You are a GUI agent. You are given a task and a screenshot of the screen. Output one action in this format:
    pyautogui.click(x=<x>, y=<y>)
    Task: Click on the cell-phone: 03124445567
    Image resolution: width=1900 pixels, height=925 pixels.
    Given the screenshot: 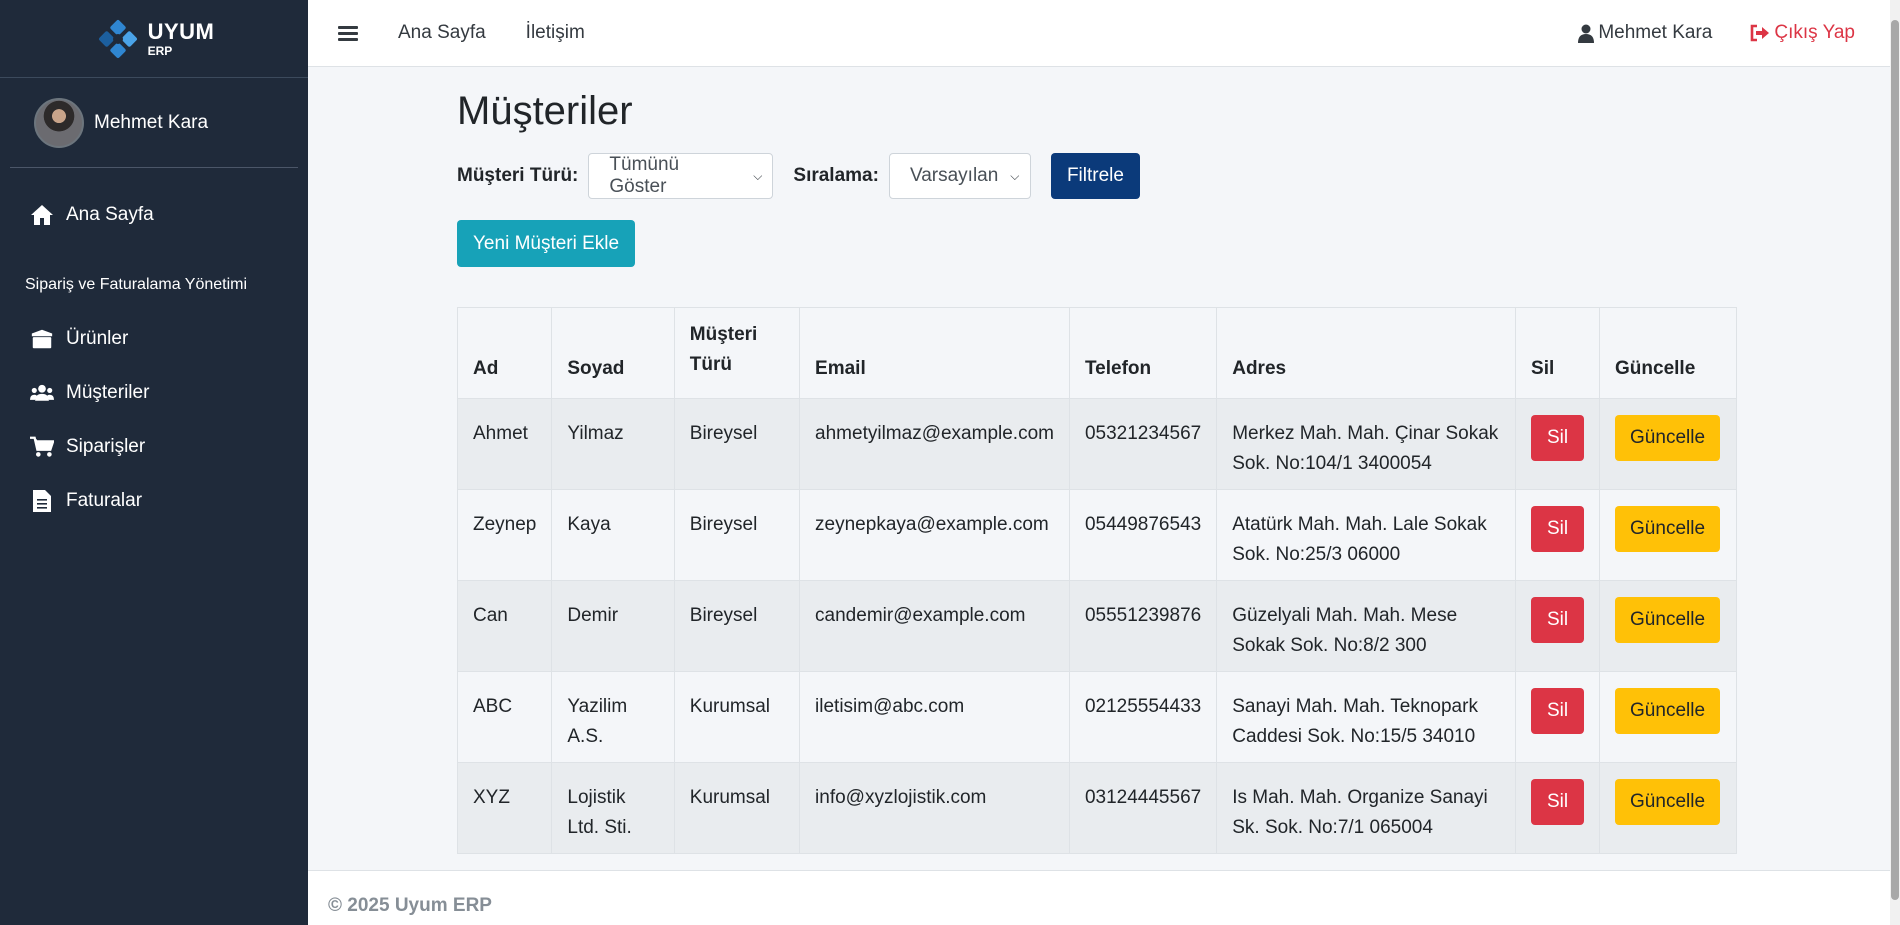 What is the action you would take?
    pyautogui.click(x=1143, y=808)
    